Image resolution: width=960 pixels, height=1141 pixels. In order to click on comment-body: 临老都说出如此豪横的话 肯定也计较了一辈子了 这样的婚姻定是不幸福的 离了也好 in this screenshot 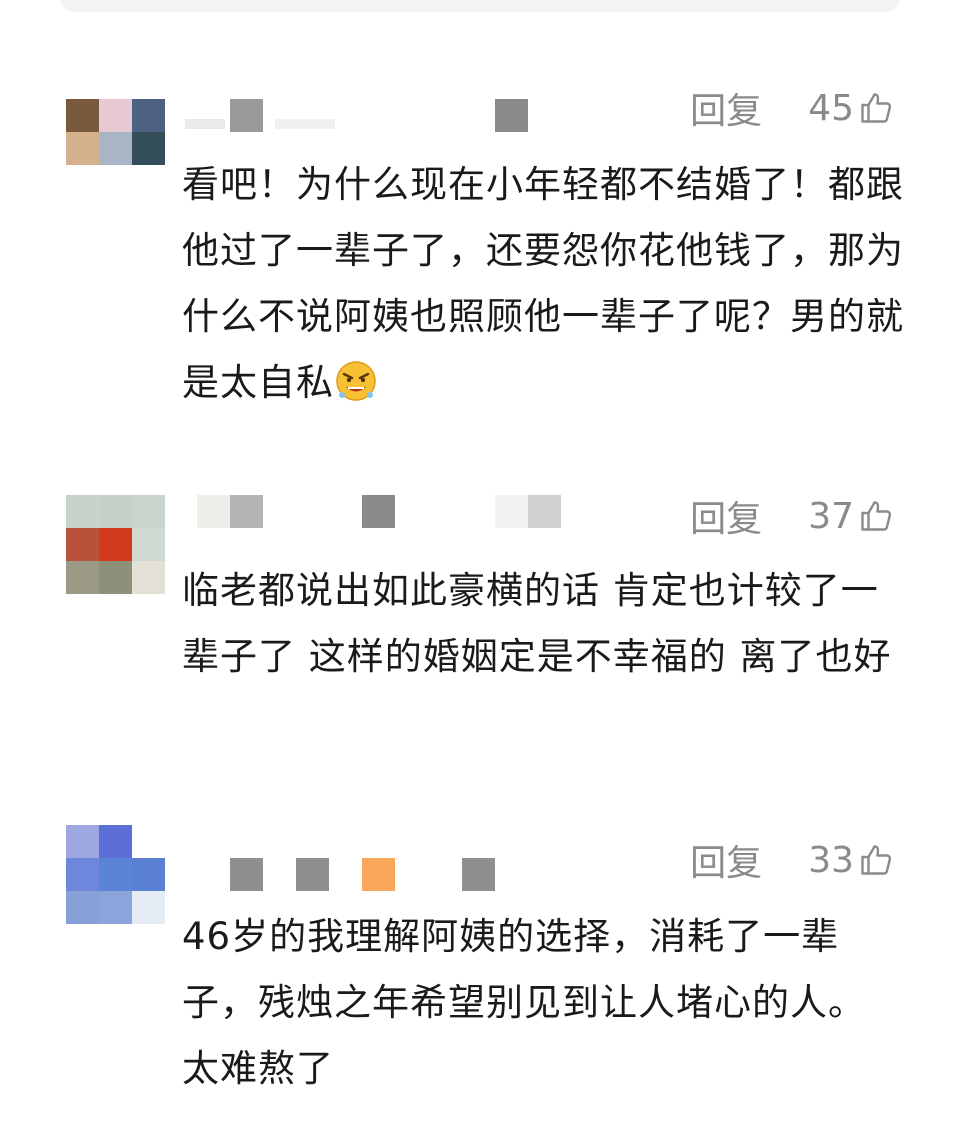, I will do `click(537, 623)`.